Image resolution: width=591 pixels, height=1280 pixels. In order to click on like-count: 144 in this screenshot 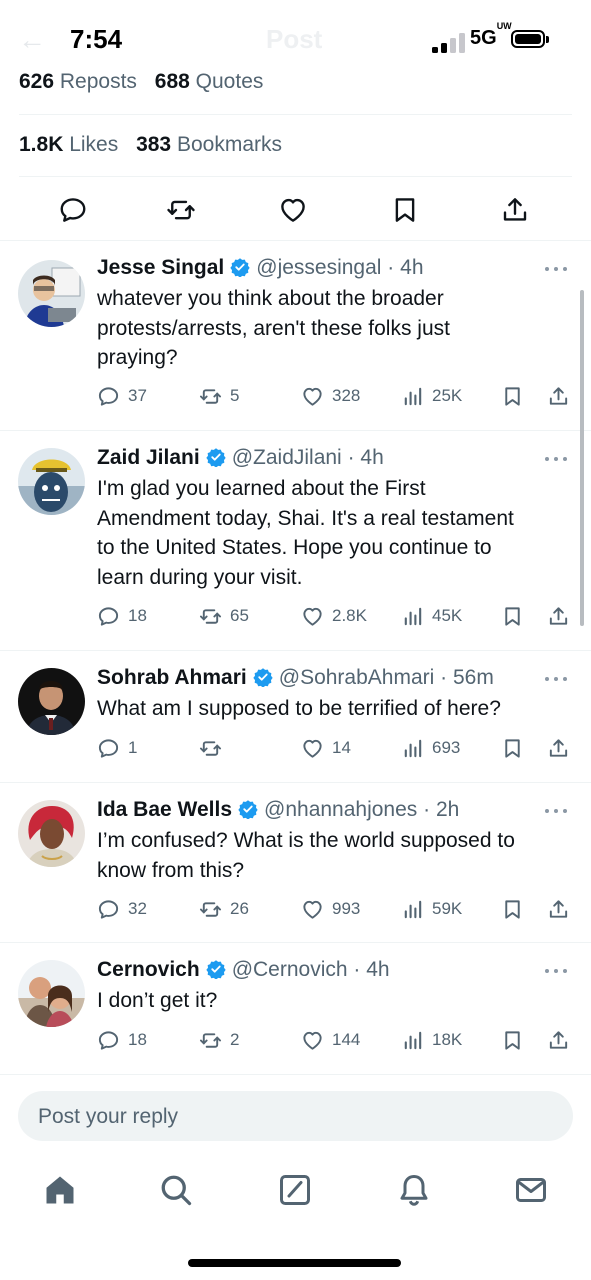, I will do `click(330, 1040)`.